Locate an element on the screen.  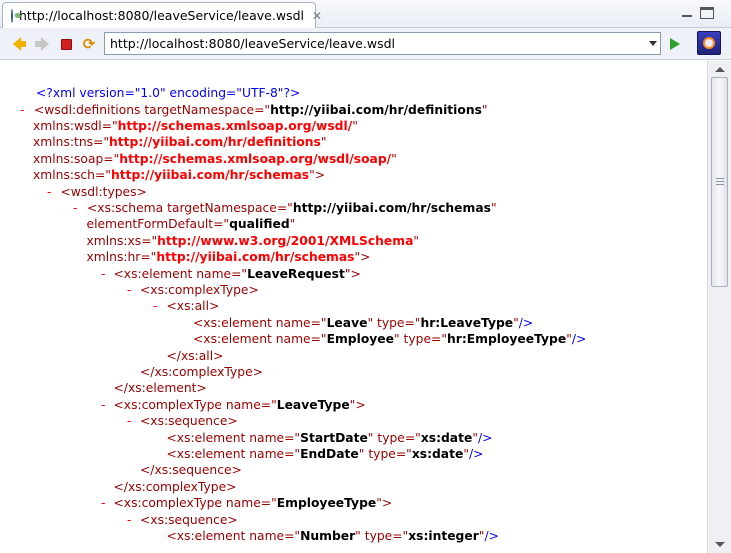
xml-line: <xs:all> is located at coordinates (193, 306).